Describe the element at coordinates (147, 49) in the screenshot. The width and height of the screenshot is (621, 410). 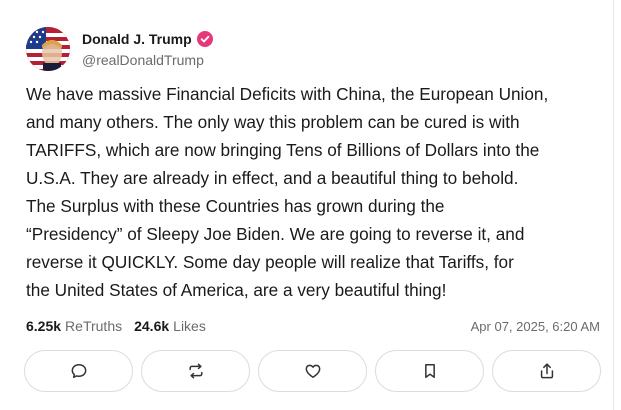
I see `author-names: Donald J. Trump @realDonaldTrump` at that location.